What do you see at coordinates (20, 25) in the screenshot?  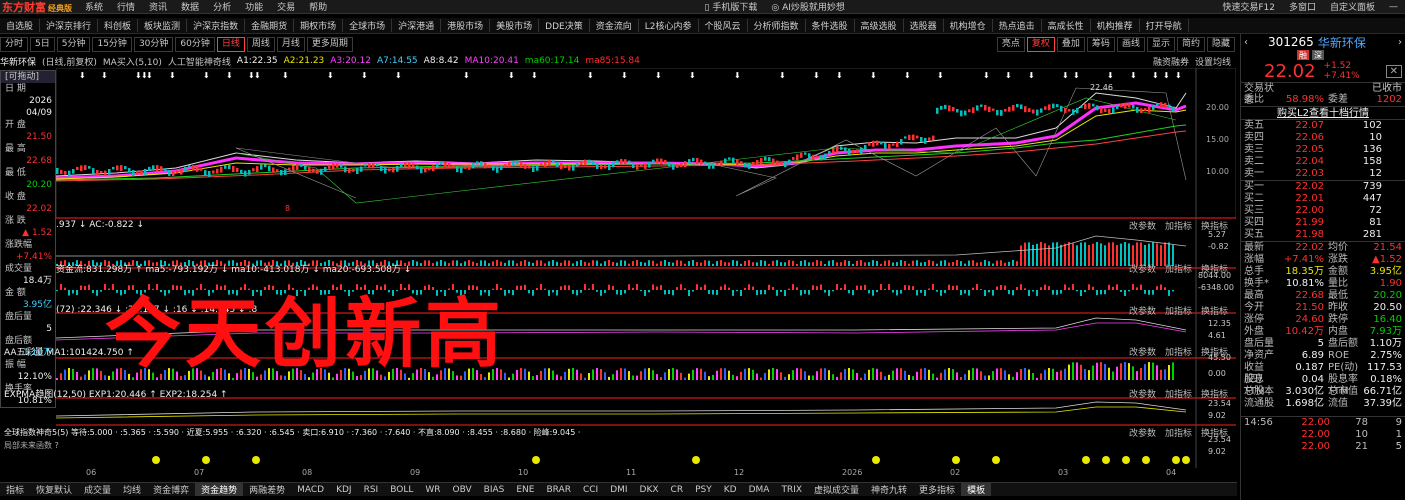 I see `nav-item: 自选股` at bounding box center [20, 25].